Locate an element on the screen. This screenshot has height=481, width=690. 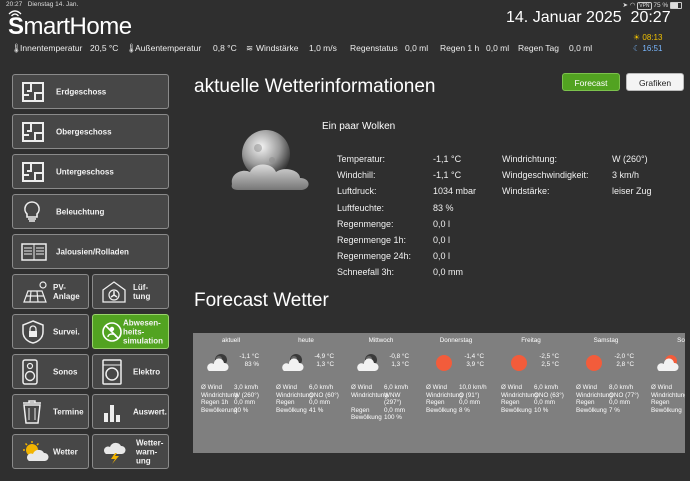
nav-auswertung: Auswert. is located at coordinates (130, 411).